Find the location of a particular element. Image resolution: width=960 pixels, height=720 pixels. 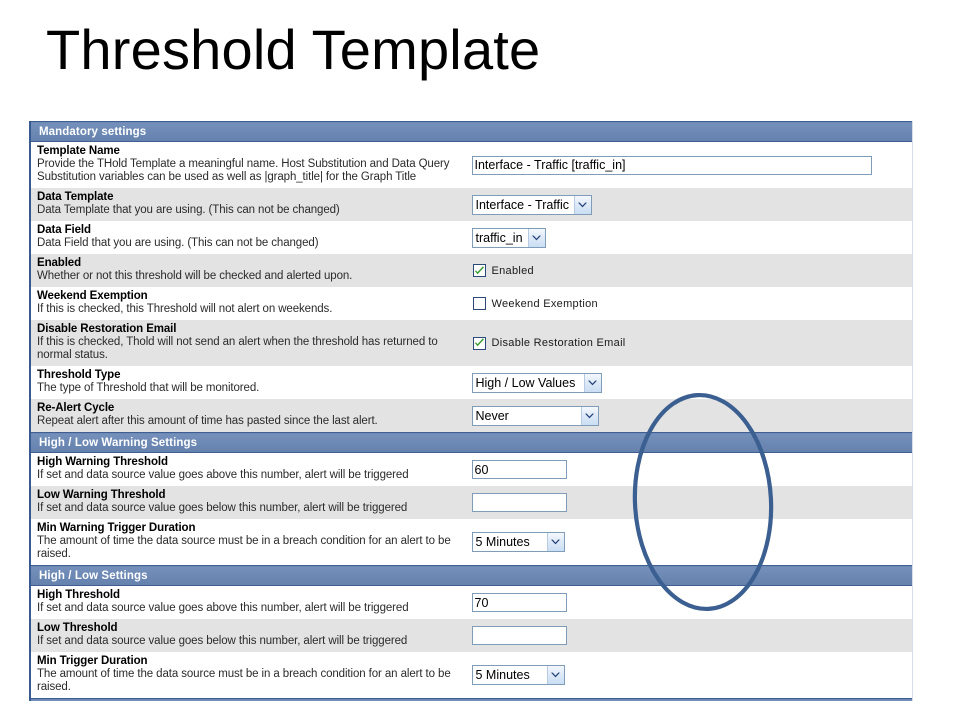

input-template-name is located at coordinates (671, 165).